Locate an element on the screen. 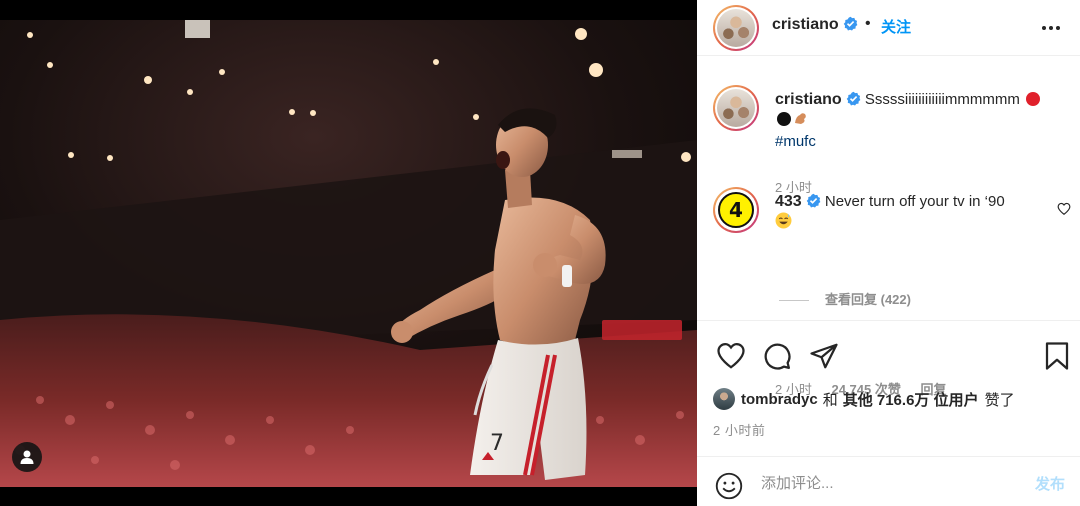  post-timestamp: 2 小时前 is located at coordinates (739, 429).